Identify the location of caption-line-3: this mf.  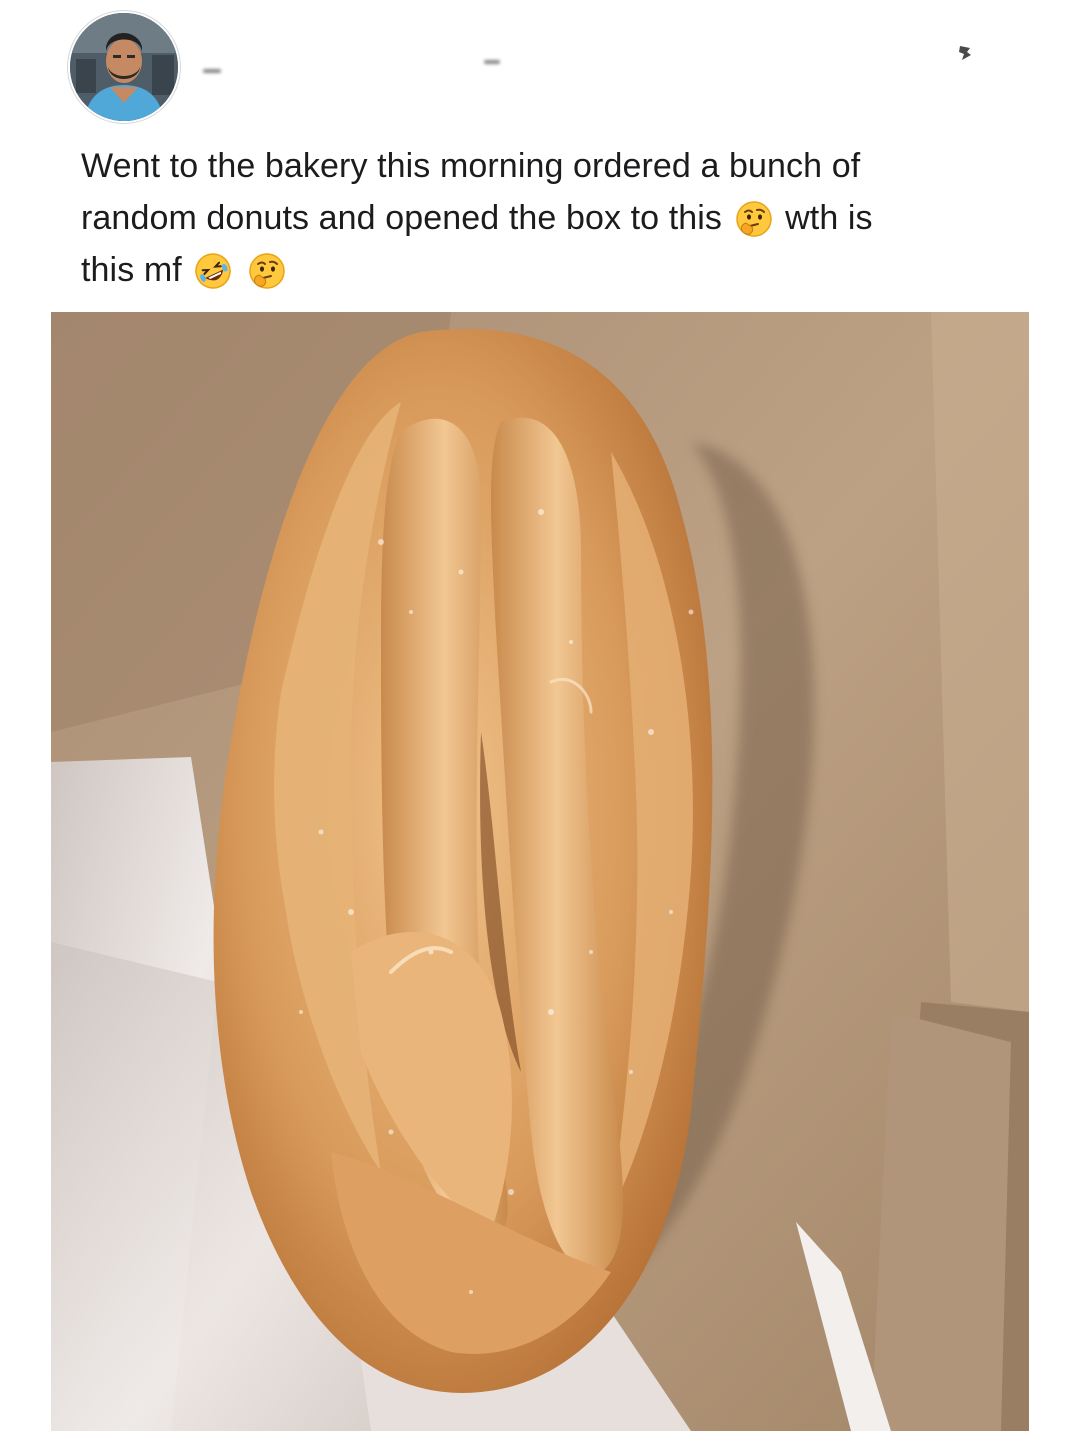
(531, 270).